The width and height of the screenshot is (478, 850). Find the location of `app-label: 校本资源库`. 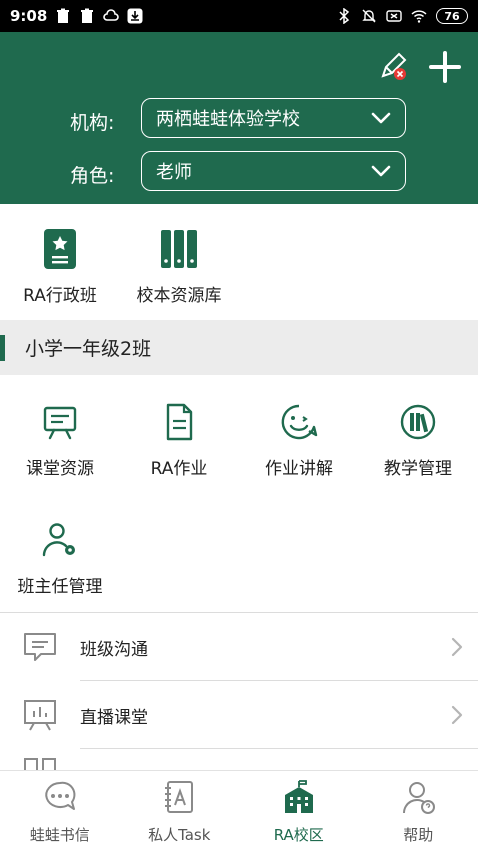

app-label: 校本资源库 is located at coordinates (179, 296).